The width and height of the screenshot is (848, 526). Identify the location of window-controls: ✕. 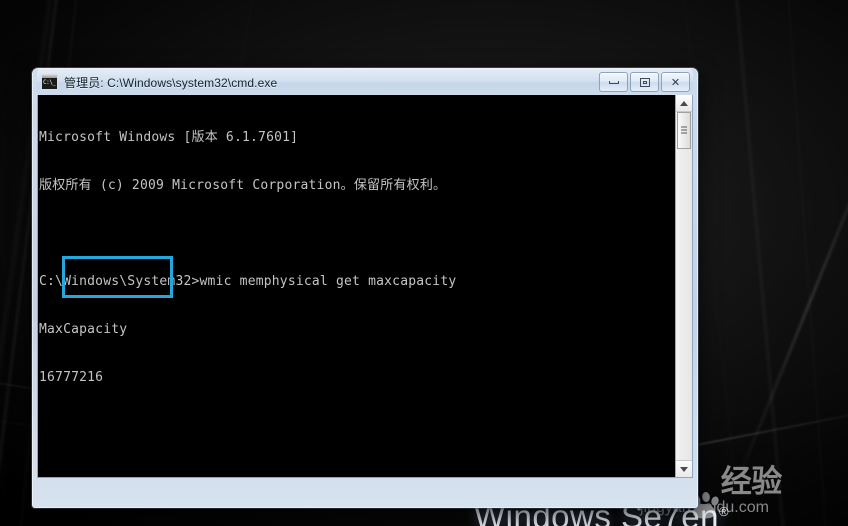
(645, 82).